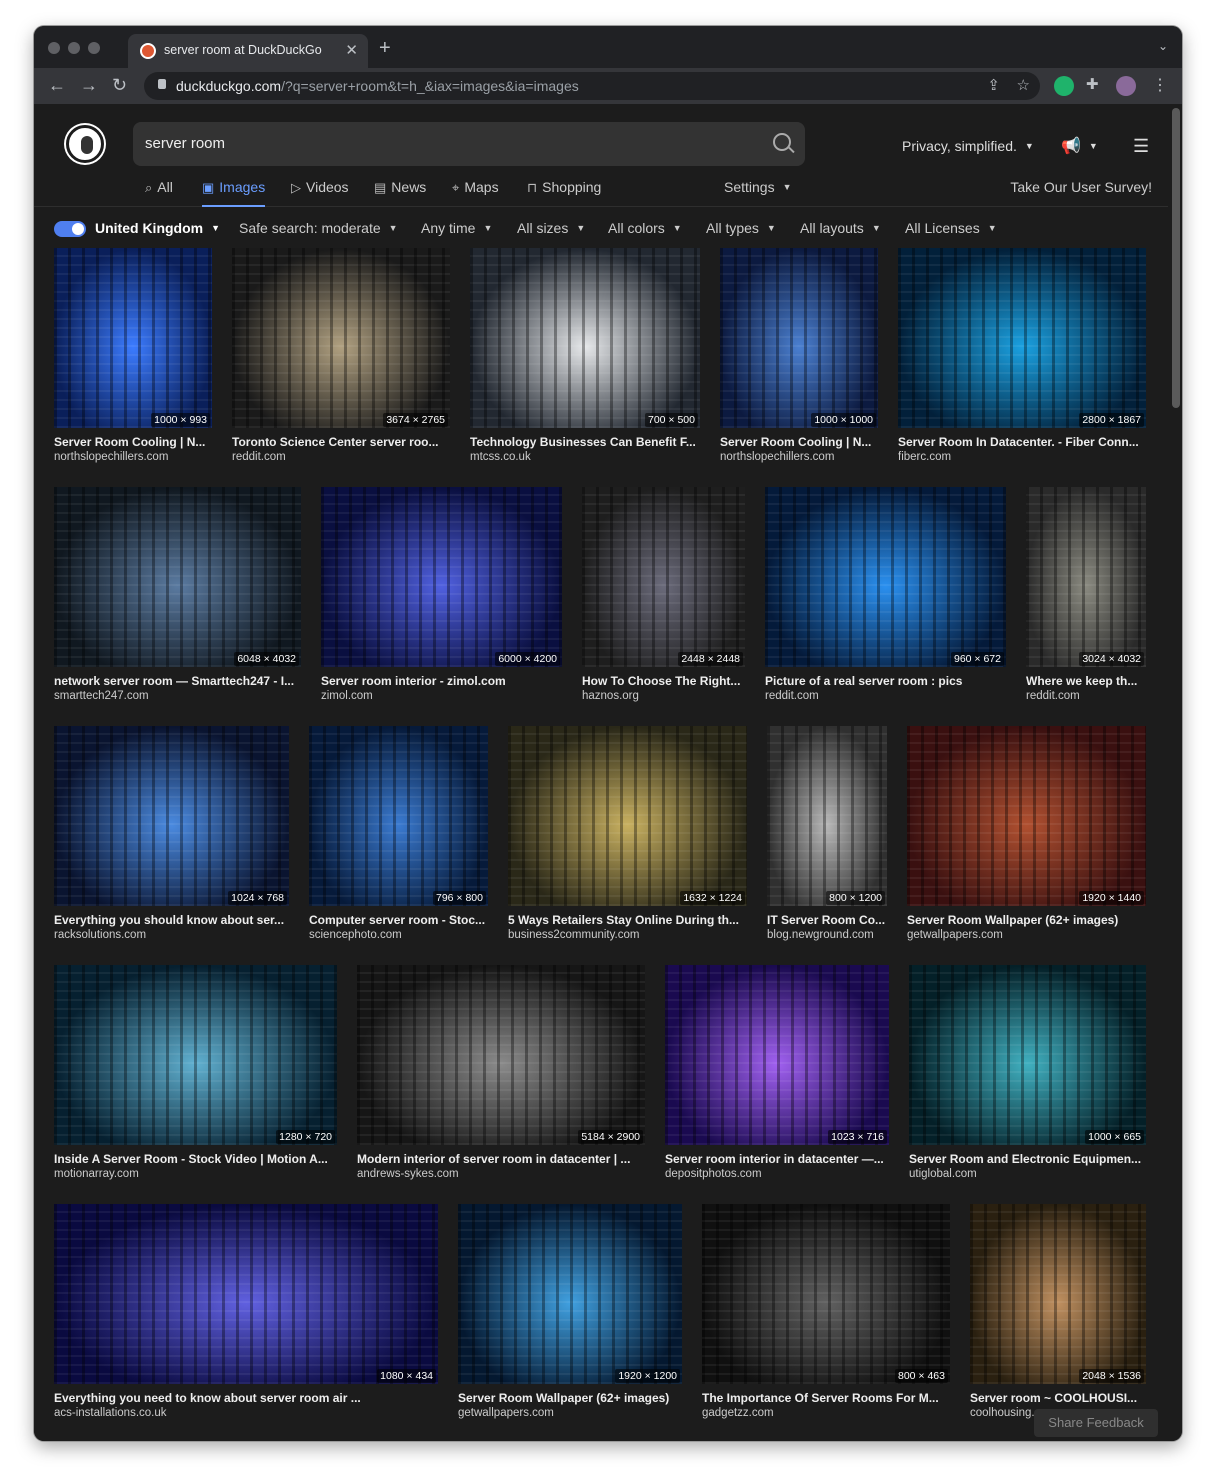 The image size is (1215, 1483). What do you see at coordinates (1058, 1294) in the screenshot?
I see `result-thumbnail: 2048 × 1536` at bounding box center [1058, 1294].